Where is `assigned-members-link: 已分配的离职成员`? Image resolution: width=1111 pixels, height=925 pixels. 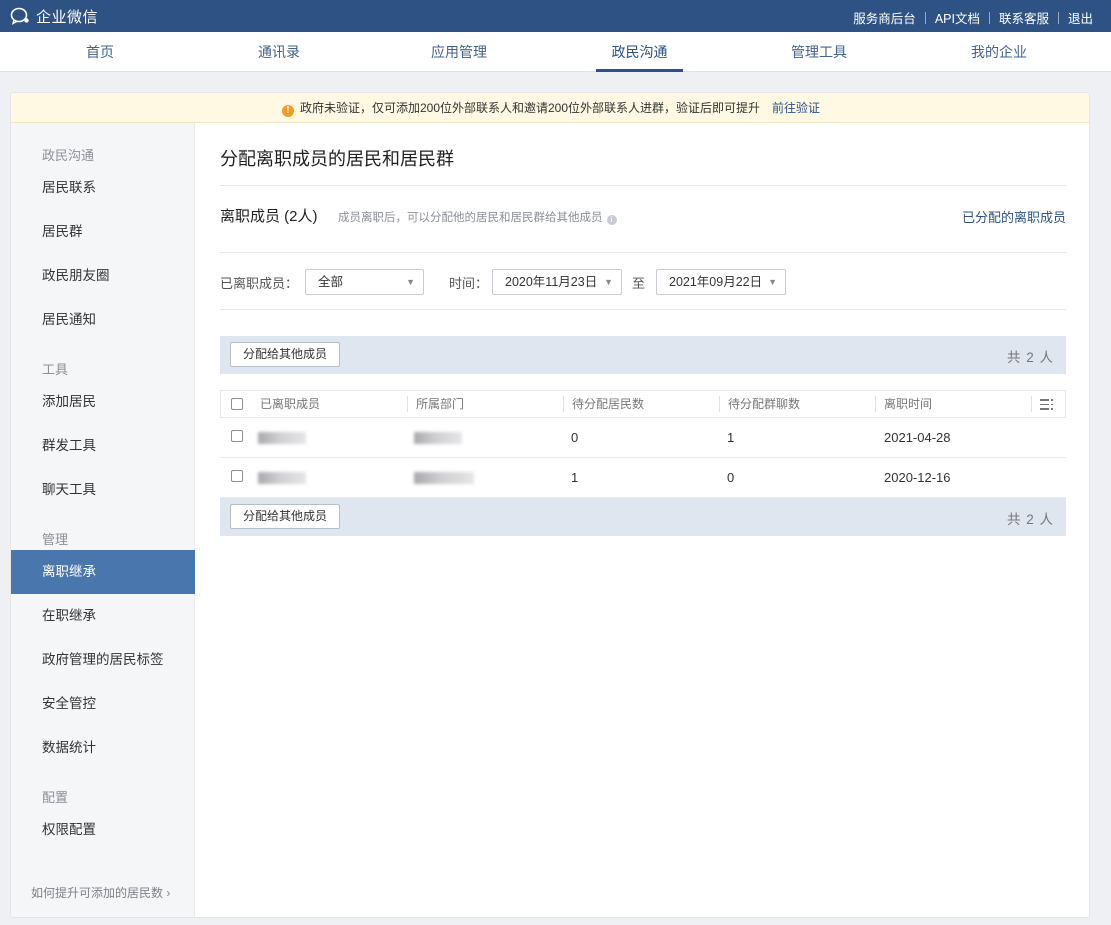 assigned-members-link: 已分配的离职成员 is located at coordinates (1014, 216).